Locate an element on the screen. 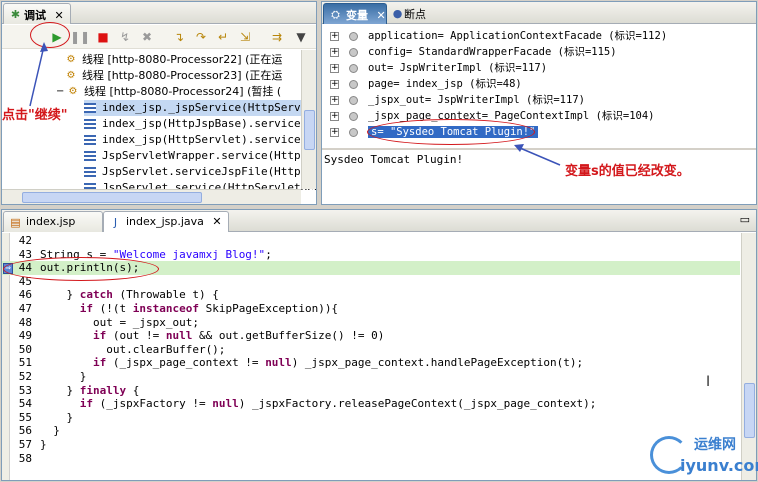 This screenshot has height=482, width=758. debug-horizontal-scrollbar is located at coordinates (151, 196).